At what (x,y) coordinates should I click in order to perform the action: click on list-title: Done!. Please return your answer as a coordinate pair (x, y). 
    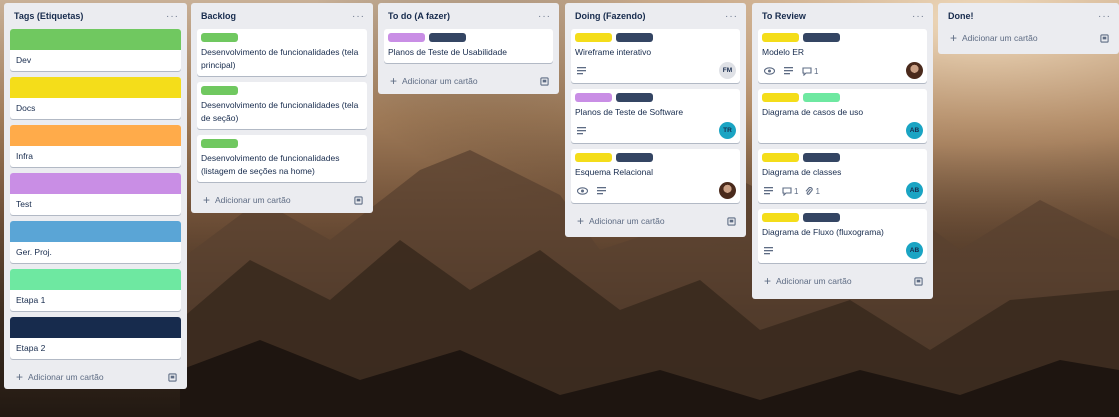
    Looking at the image, I should click on (961, 16).